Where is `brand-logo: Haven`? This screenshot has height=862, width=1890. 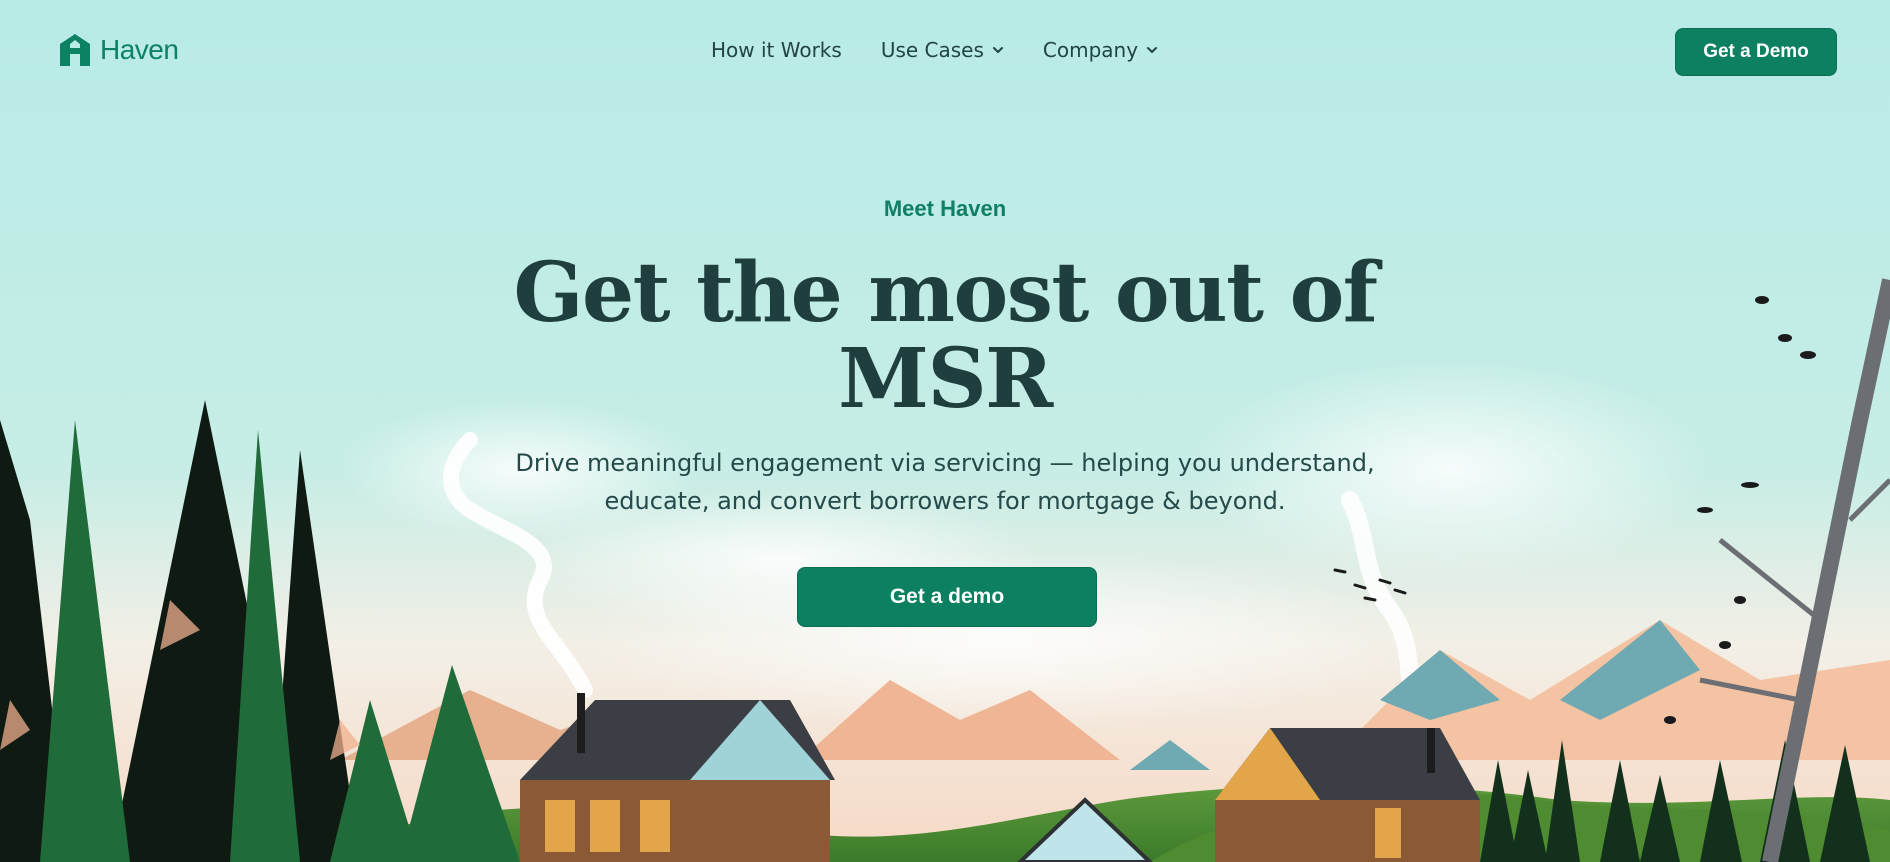
brand-logo: Haven is located at coordinates (118, 50).